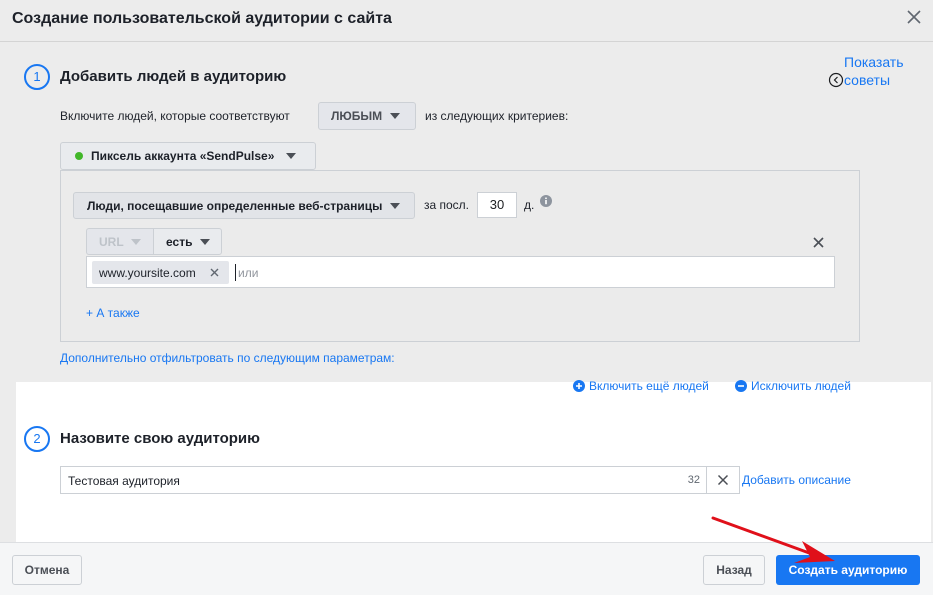  What do you see at coordinates (214, 272) in the screenshot?
I see `remove-token-icon` at bounding box center [214, 272].